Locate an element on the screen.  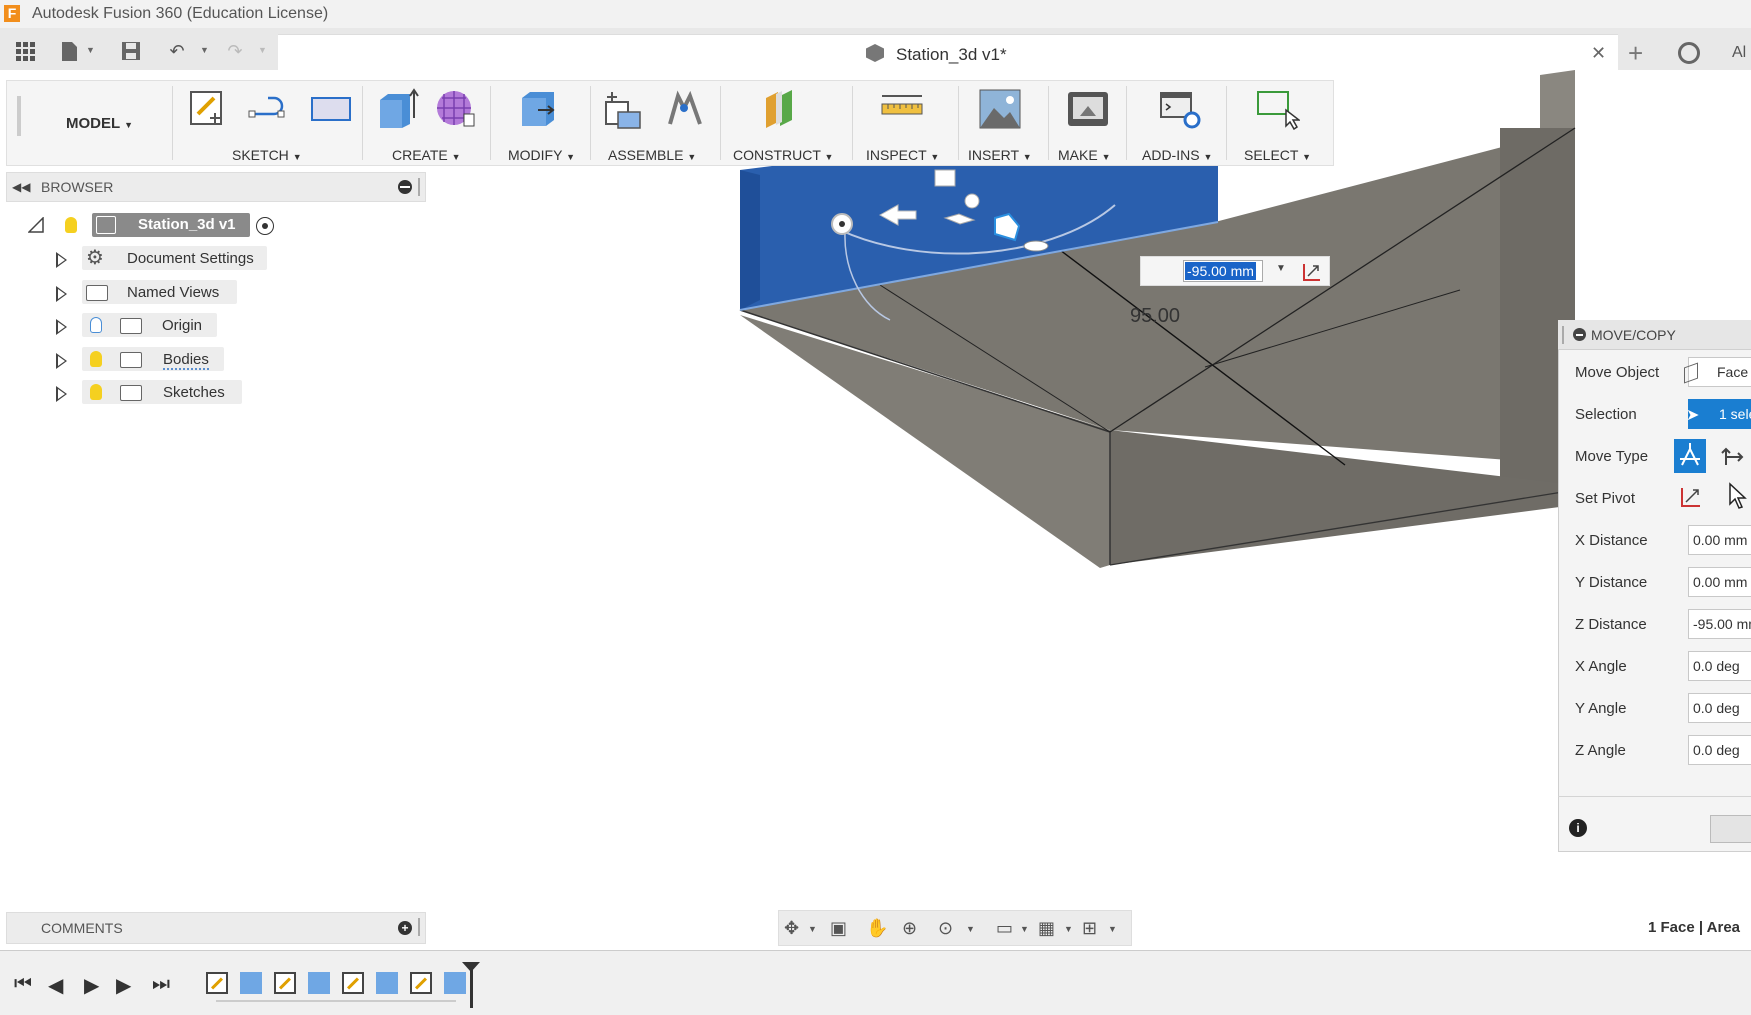
file-menu-caret-icon: ▼ is located at coordinates (90, 50).